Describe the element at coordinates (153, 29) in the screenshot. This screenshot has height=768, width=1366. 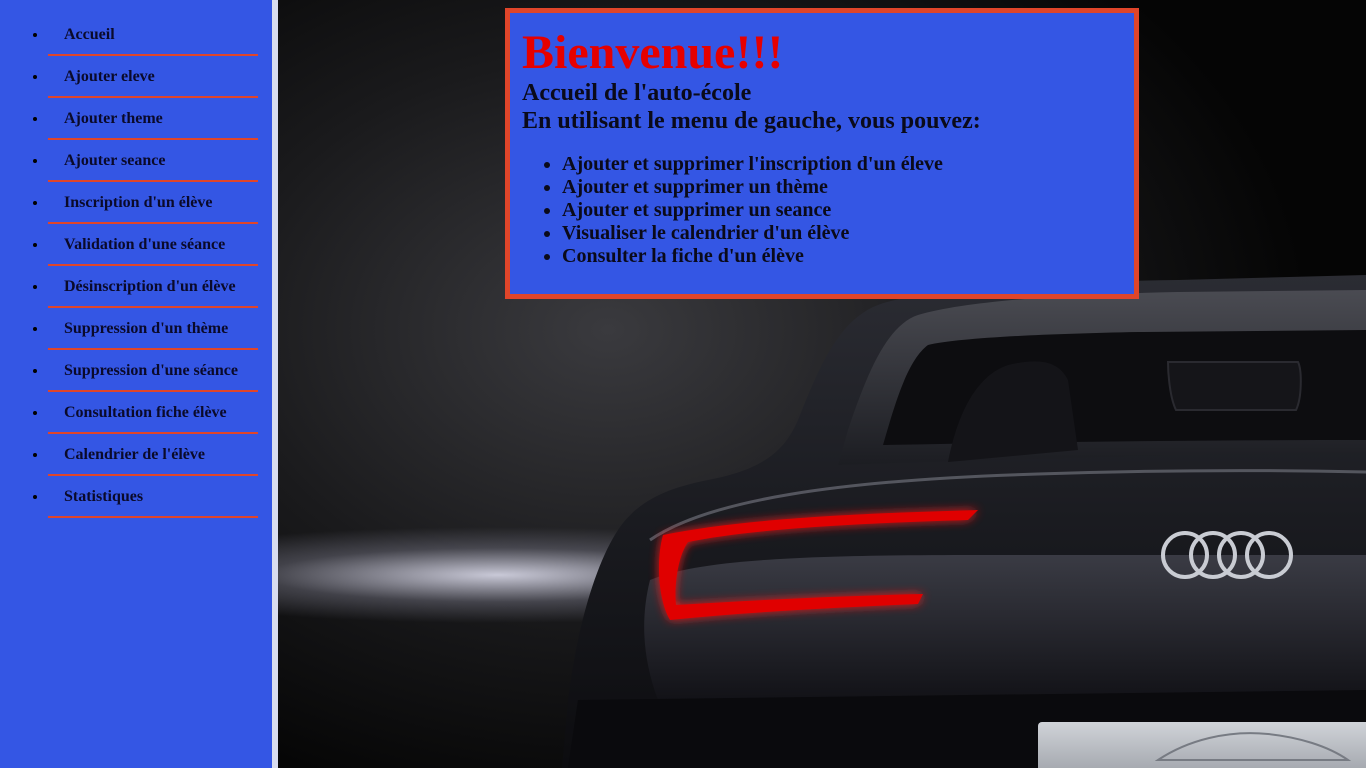
I see `menu-link-accueil: Accueil` at that location.